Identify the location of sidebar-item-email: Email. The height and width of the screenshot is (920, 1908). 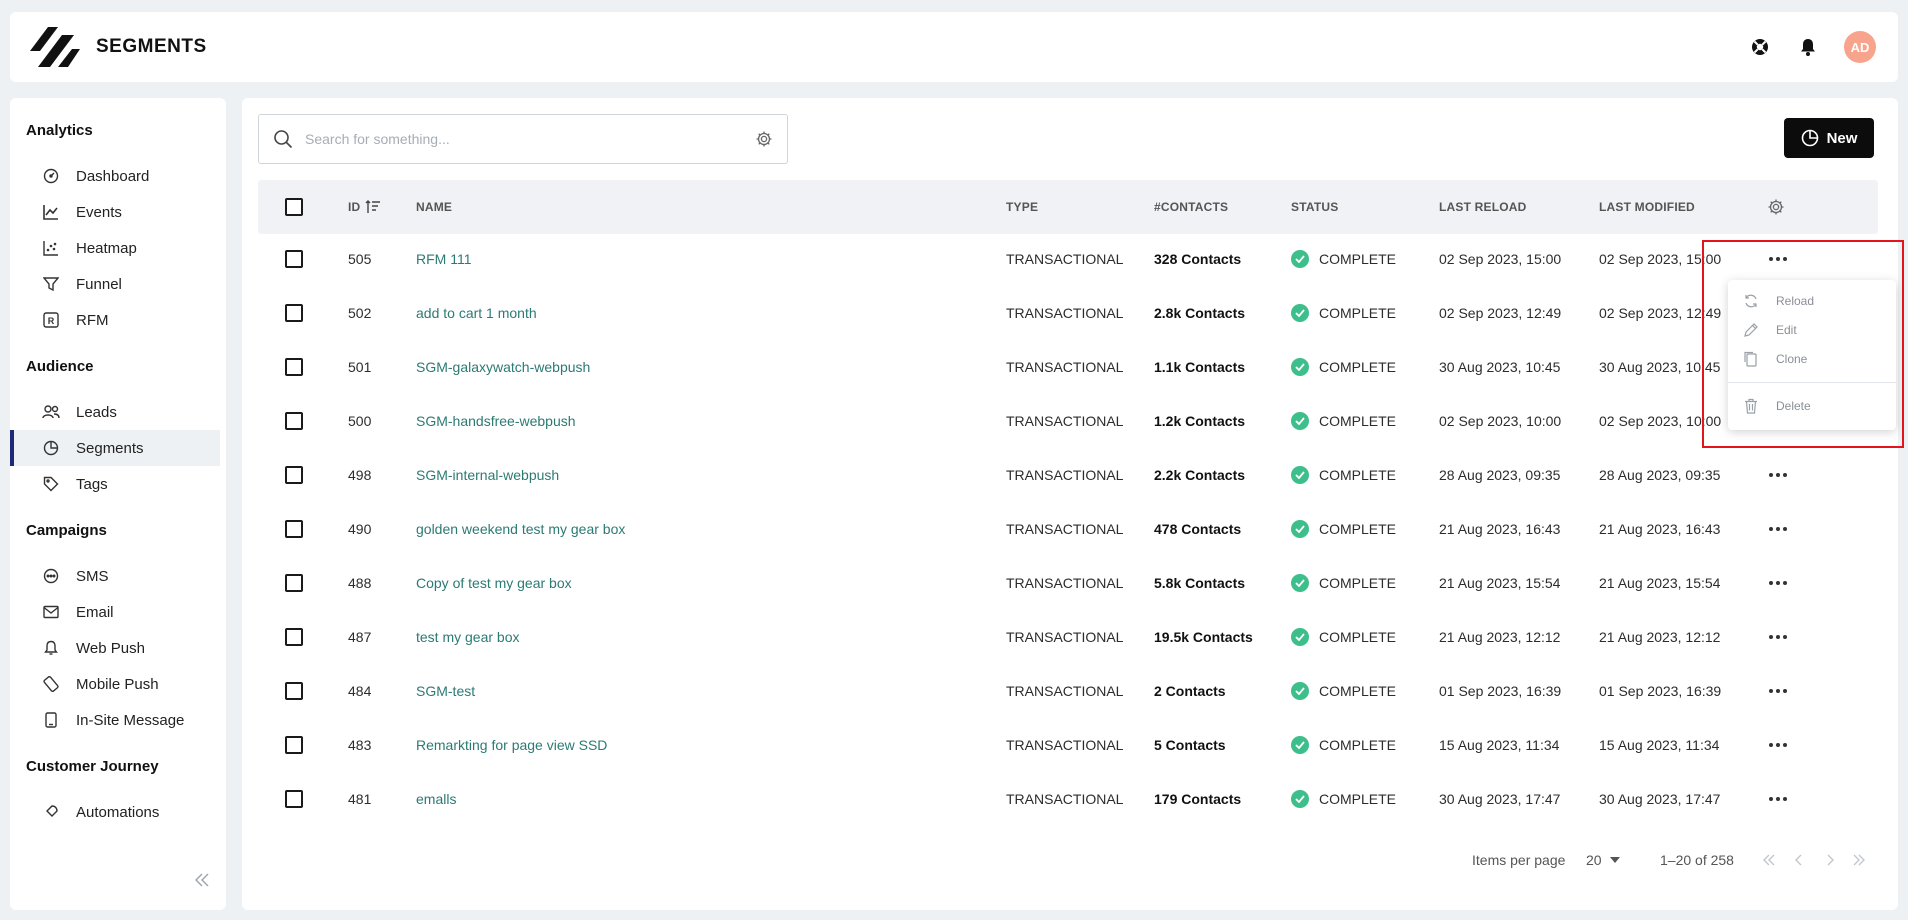
(118, 612).